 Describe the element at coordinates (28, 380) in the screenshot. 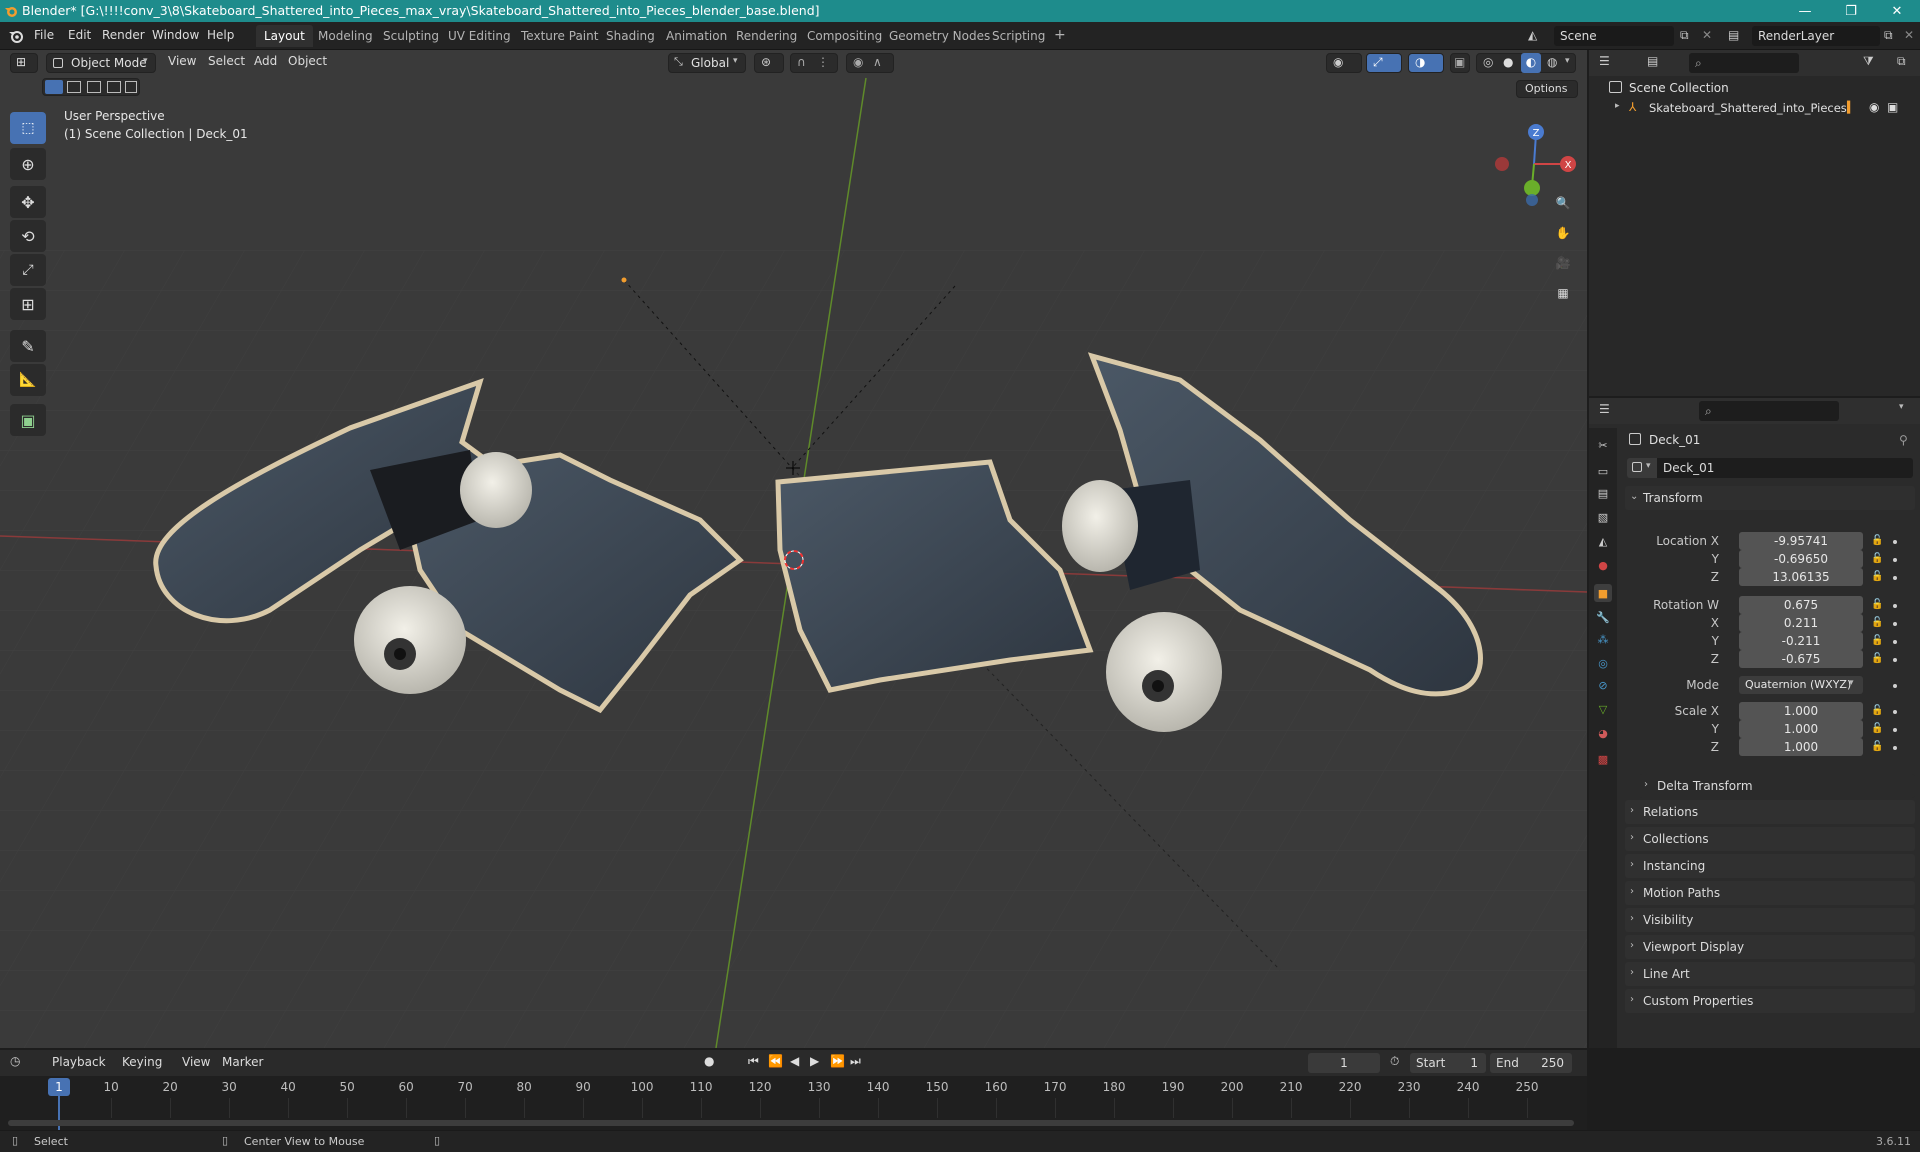

I see `tool-measure: 📐` at that location.